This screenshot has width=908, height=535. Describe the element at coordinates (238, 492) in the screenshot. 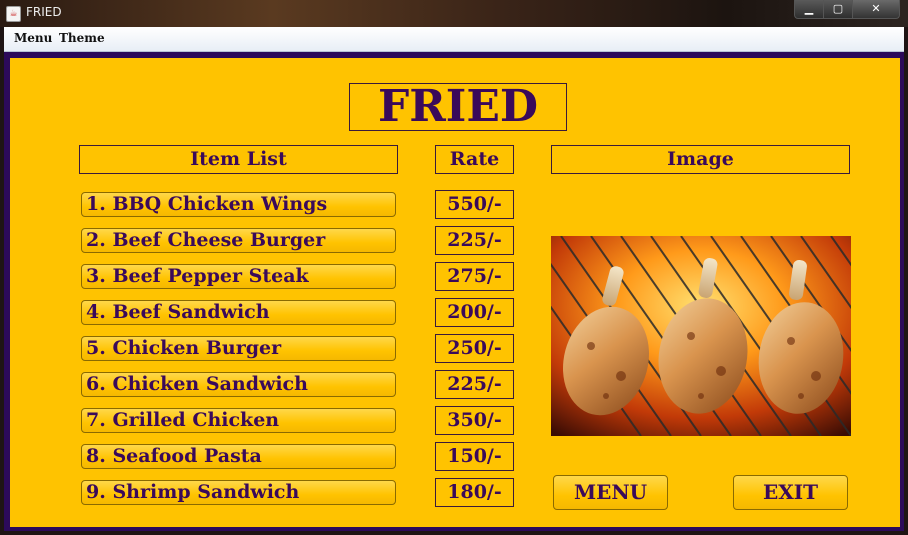

I see `item-button-shrimp-sandwich: 9. Shrimp Sandwich` at that location.